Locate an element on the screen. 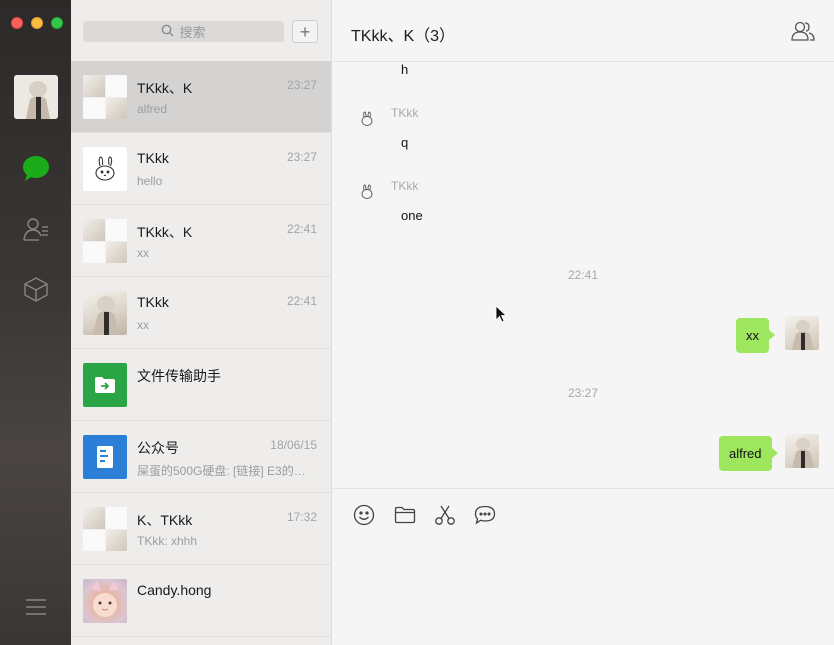 The image size is (834, 645). sidebar-rail is located at coordinates (35, 322).